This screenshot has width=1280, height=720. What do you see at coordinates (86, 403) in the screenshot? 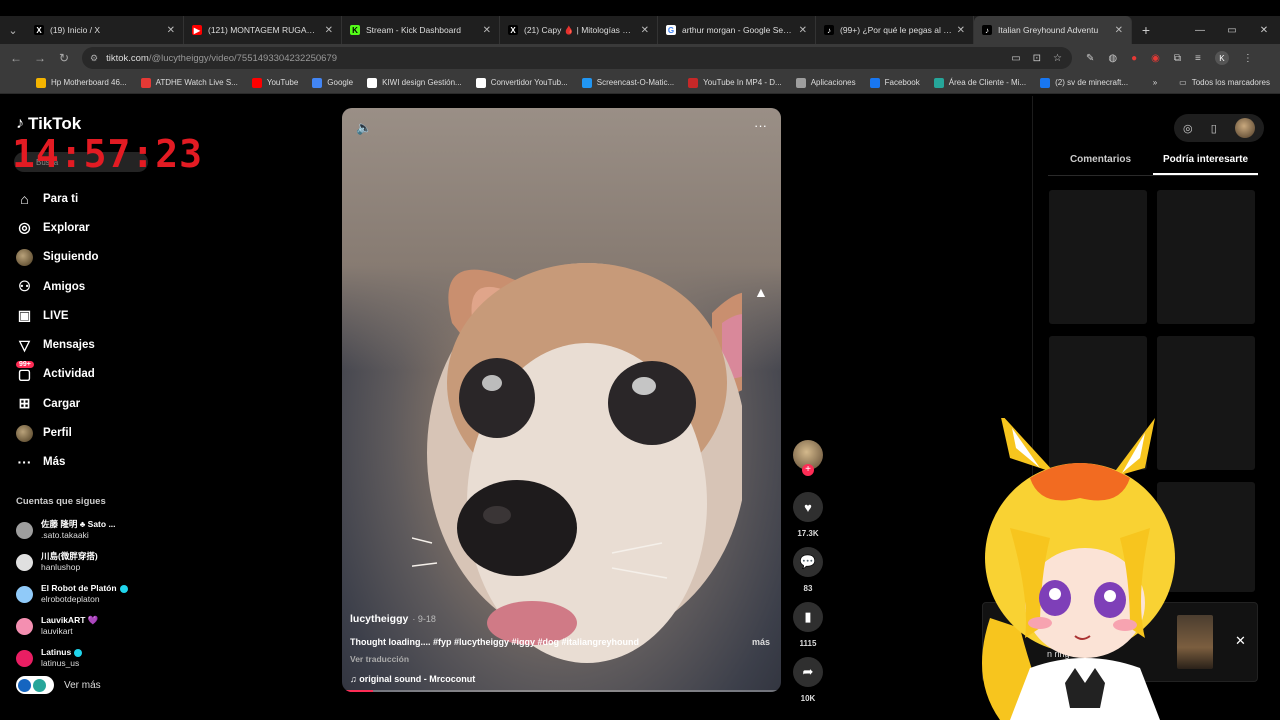
I see `sidebar-item-cargar: ⊞ Cargar` at bounding box center [86, 403].